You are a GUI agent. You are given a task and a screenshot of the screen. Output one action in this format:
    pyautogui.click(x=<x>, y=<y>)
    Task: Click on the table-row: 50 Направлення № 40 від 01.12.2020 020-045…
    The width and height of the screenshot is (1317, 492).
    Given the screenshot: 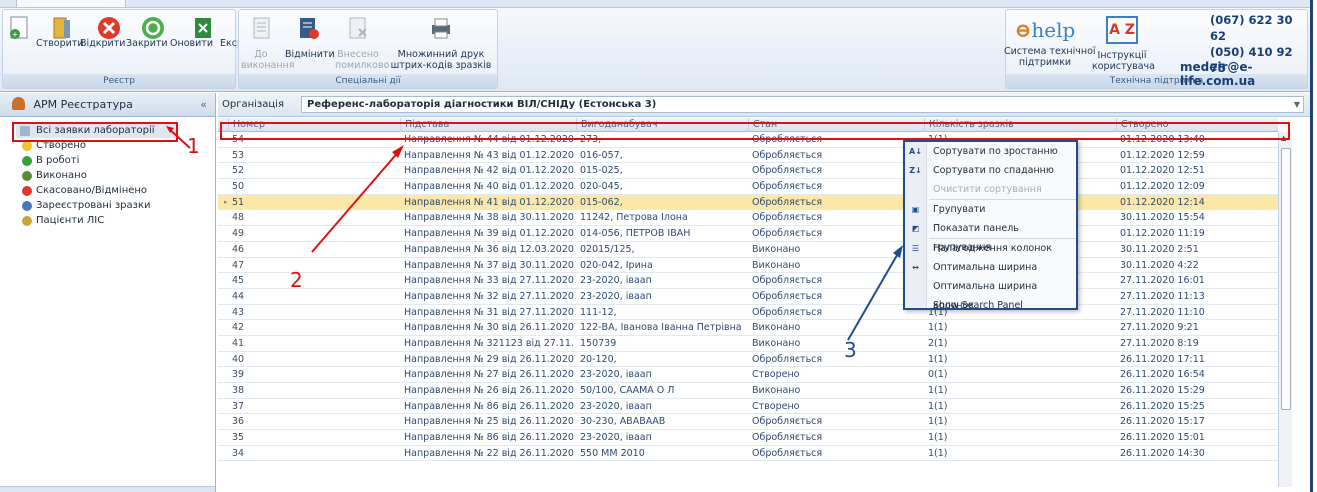 What is the action you would take?
    pyautogui.click(x=748, y=187)
    